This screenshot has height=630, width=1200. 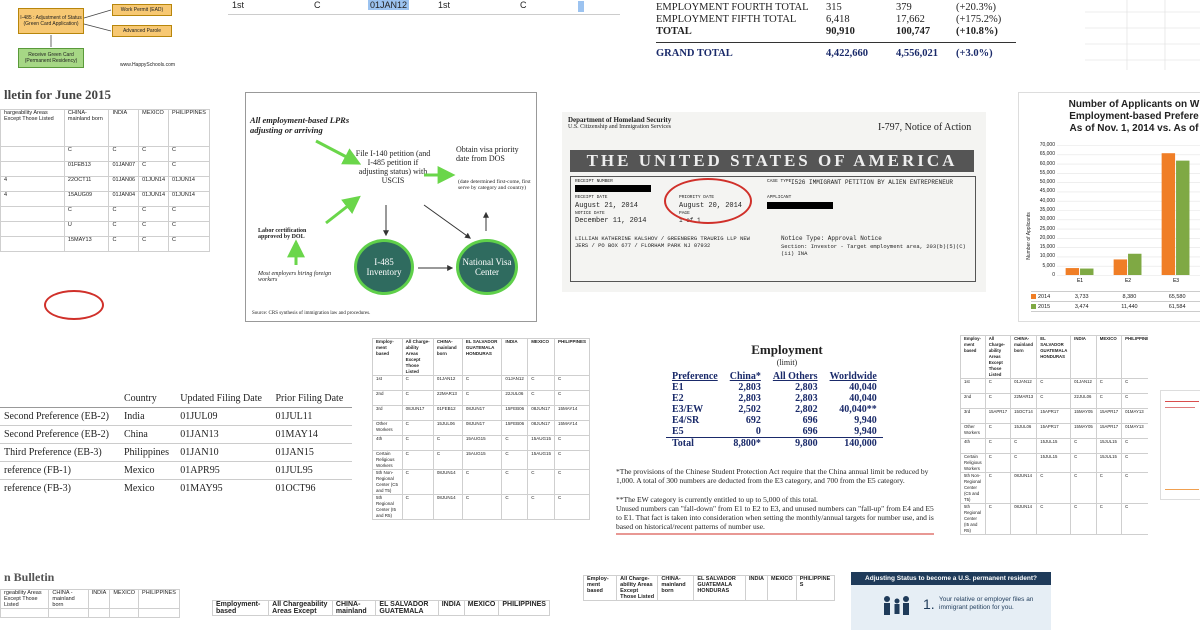 What do you see at coordinates (979, 19) in the screenshot?
I see `totals-value-c: (+175.2%)` at bounding box center [979, 19].